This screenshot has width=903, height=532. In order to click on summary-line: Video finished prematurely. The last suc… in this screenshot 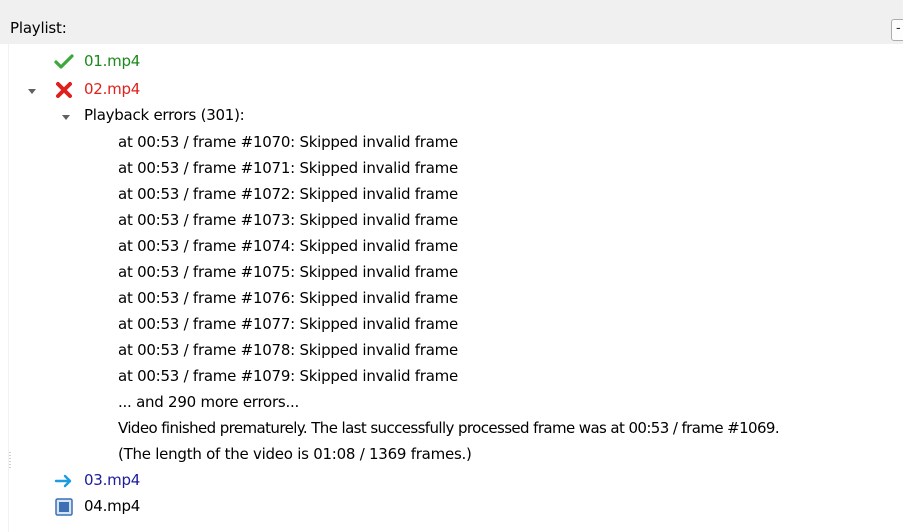, I will do `click(449, 428)`.